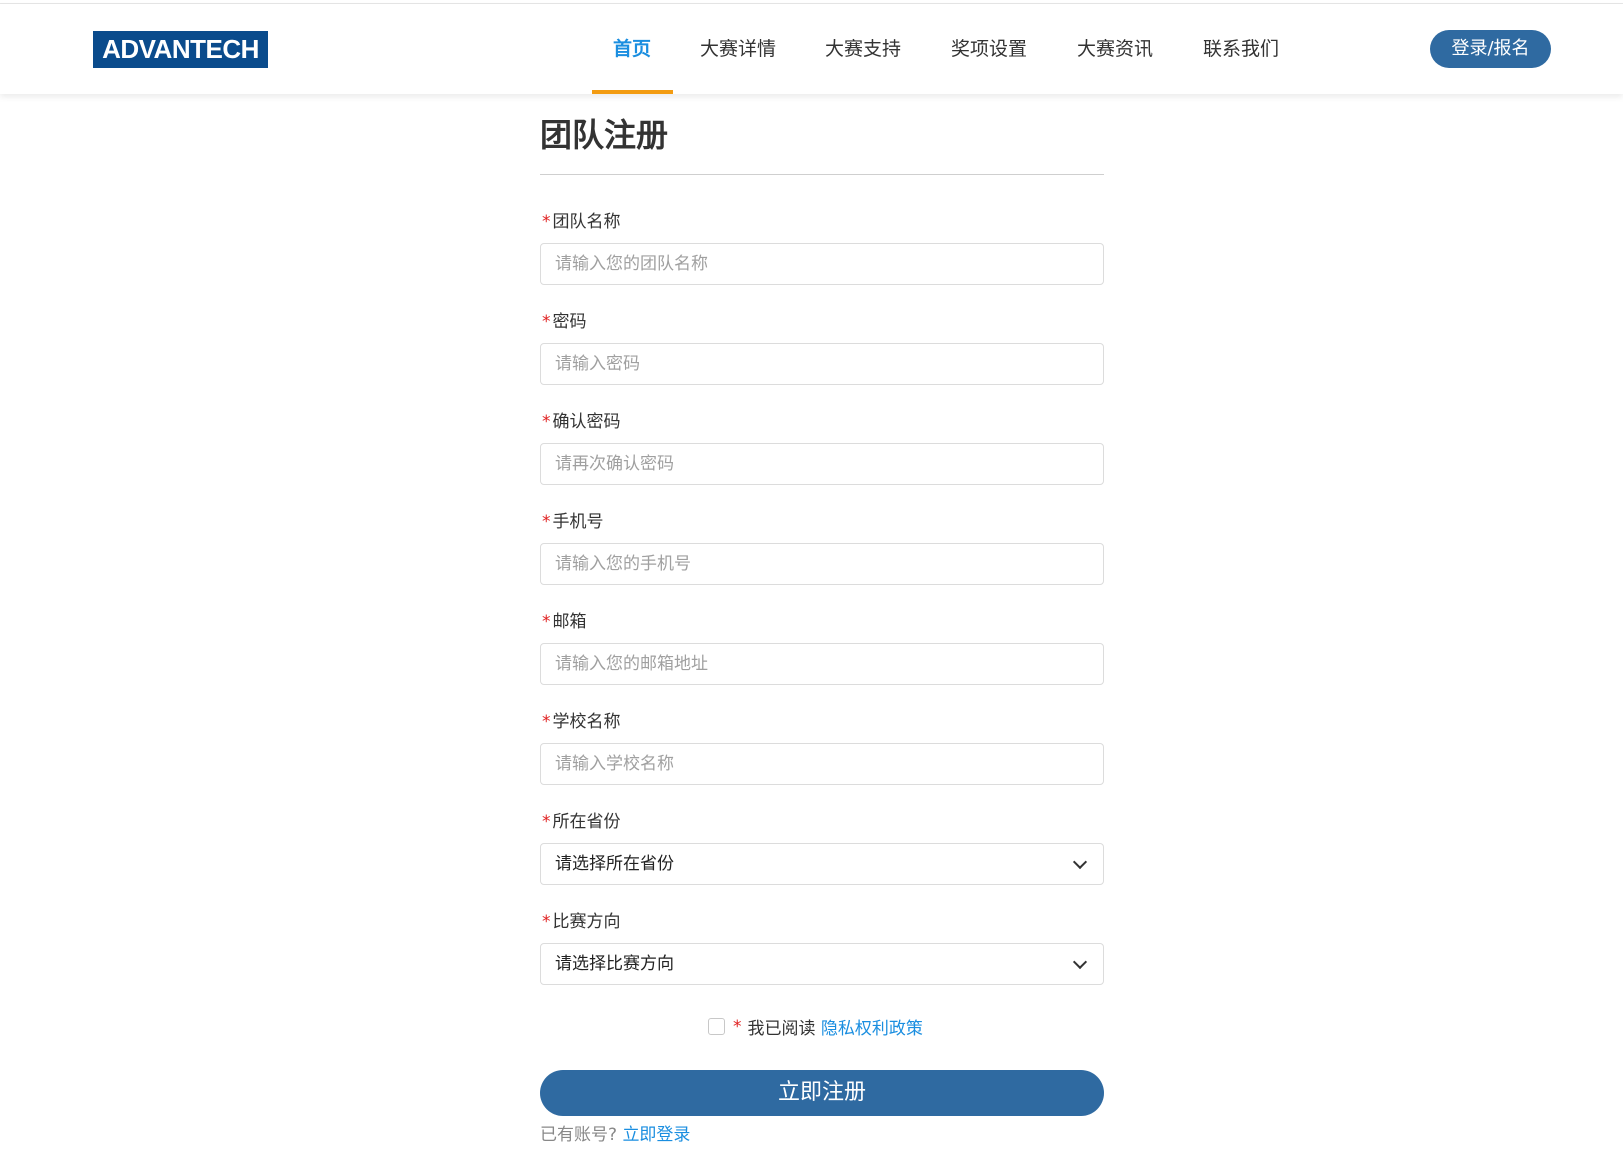  What do you see at coordinates (586, 722) in the screenshot?
I see `school-label-text: 学校名称` at bounding box center [586, 722].